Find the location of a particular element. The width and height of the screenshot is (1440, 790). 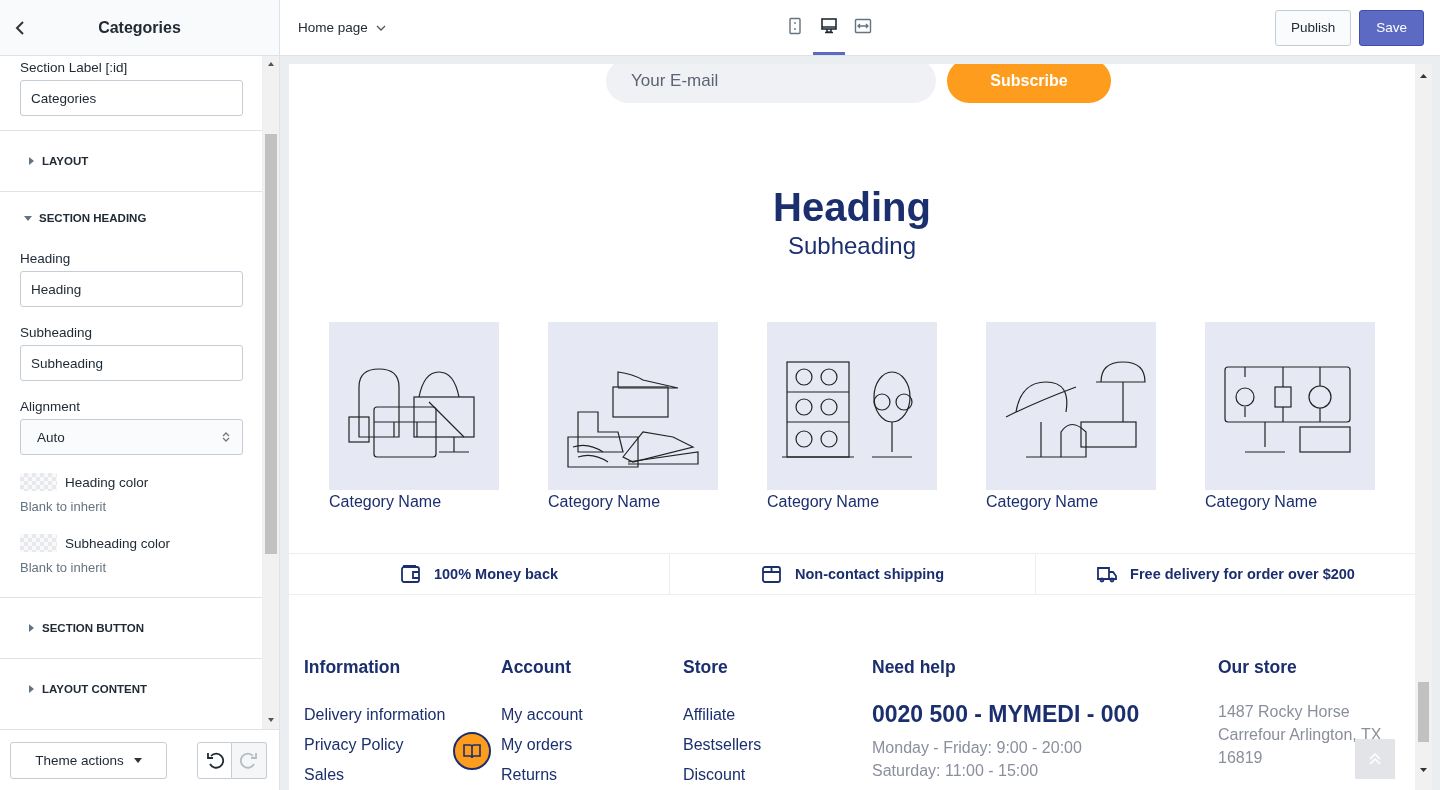

back-icon is located at coordinates (20, 28).